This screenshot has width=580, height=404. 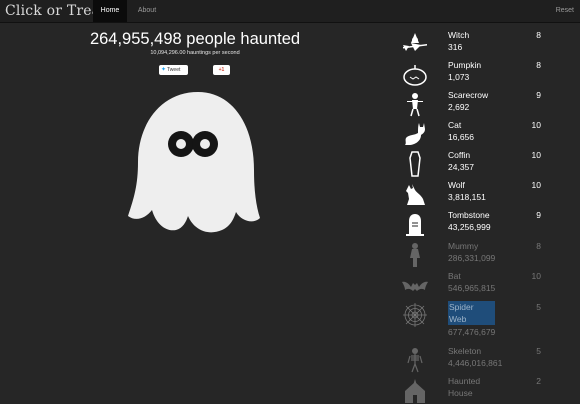 What do you see at coordinates (459, 77) in the screenshot?
I see `building-count: 1,073` at bounding box center [459, 77].